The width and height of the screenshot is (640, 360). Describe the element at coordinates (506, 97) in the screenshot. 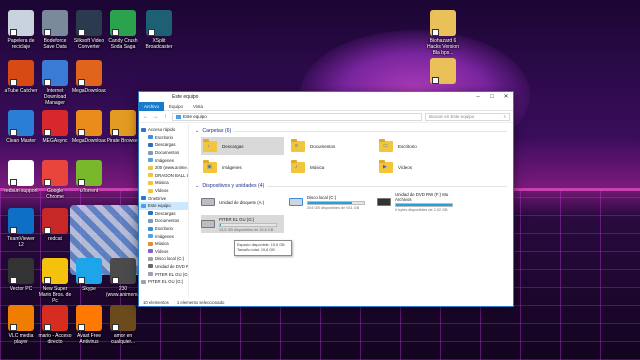

I see `close-button: ✕` at that location.